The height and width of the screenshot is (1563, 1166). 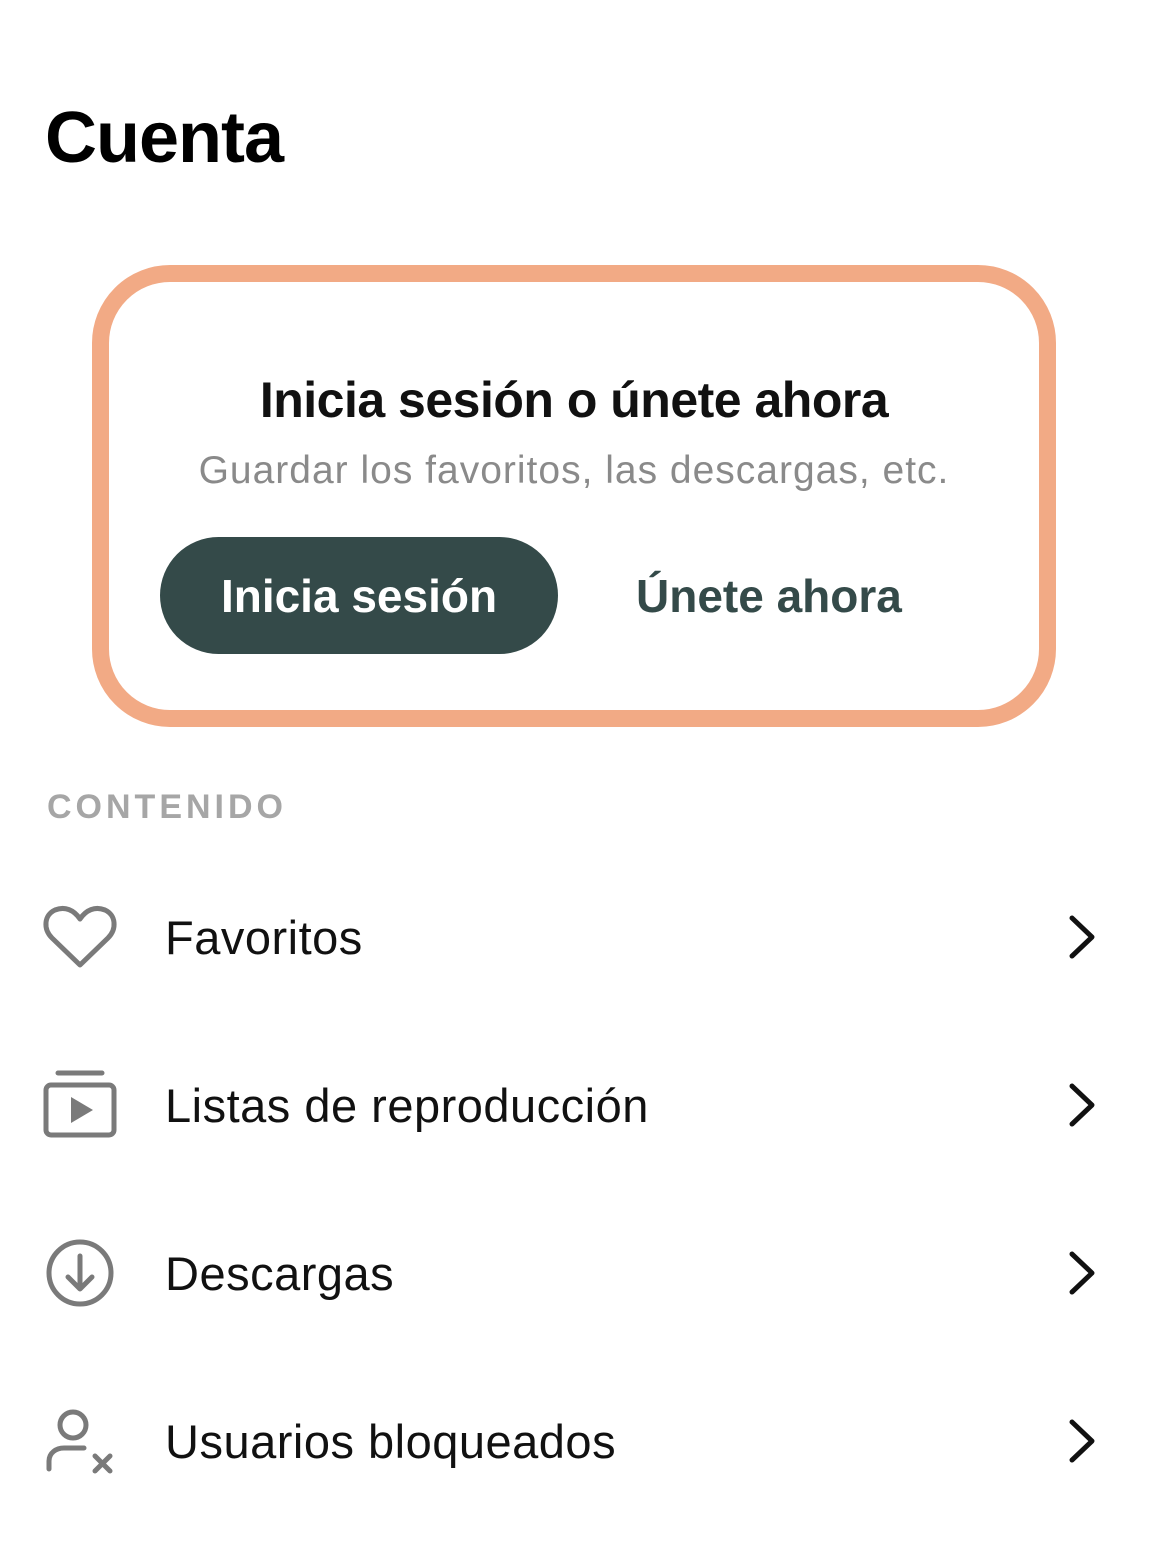 What do you see at coordinates (167, 807) in the screenshot?
I see `section-label-content: CONTENIDO` at bounding box center [167, 807].